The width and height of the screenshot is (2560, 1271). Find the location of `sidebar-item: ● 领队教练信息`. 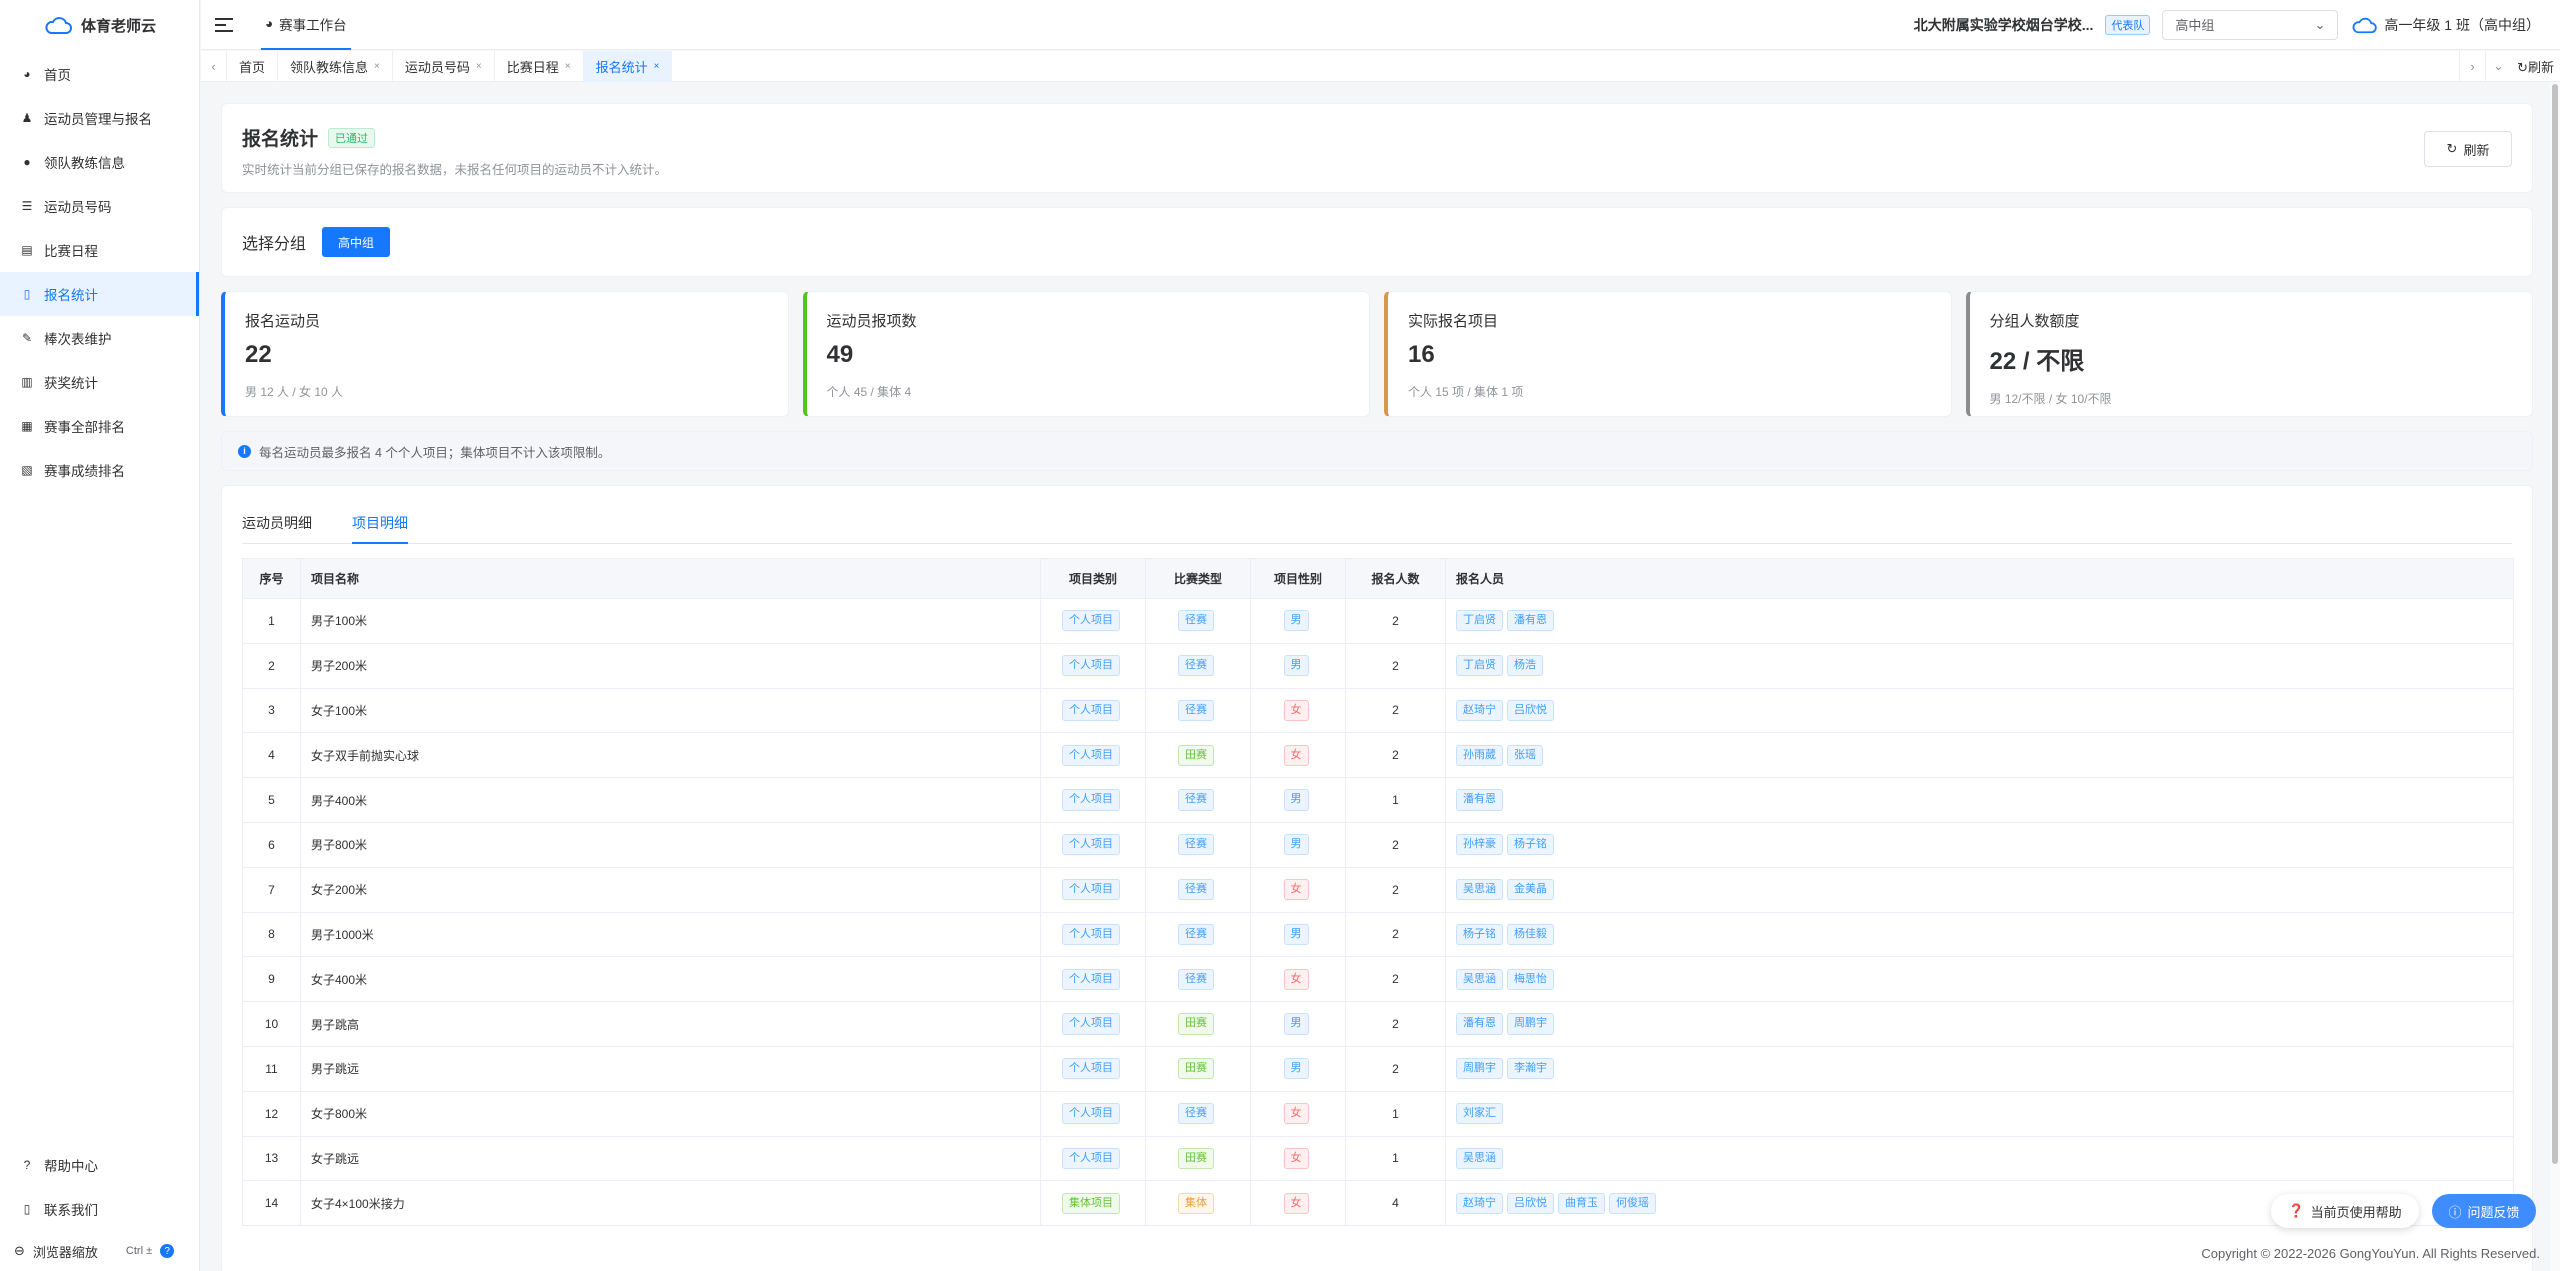

sidebar-item: ● 领队教练信息 is located at coordinates (99, 162).